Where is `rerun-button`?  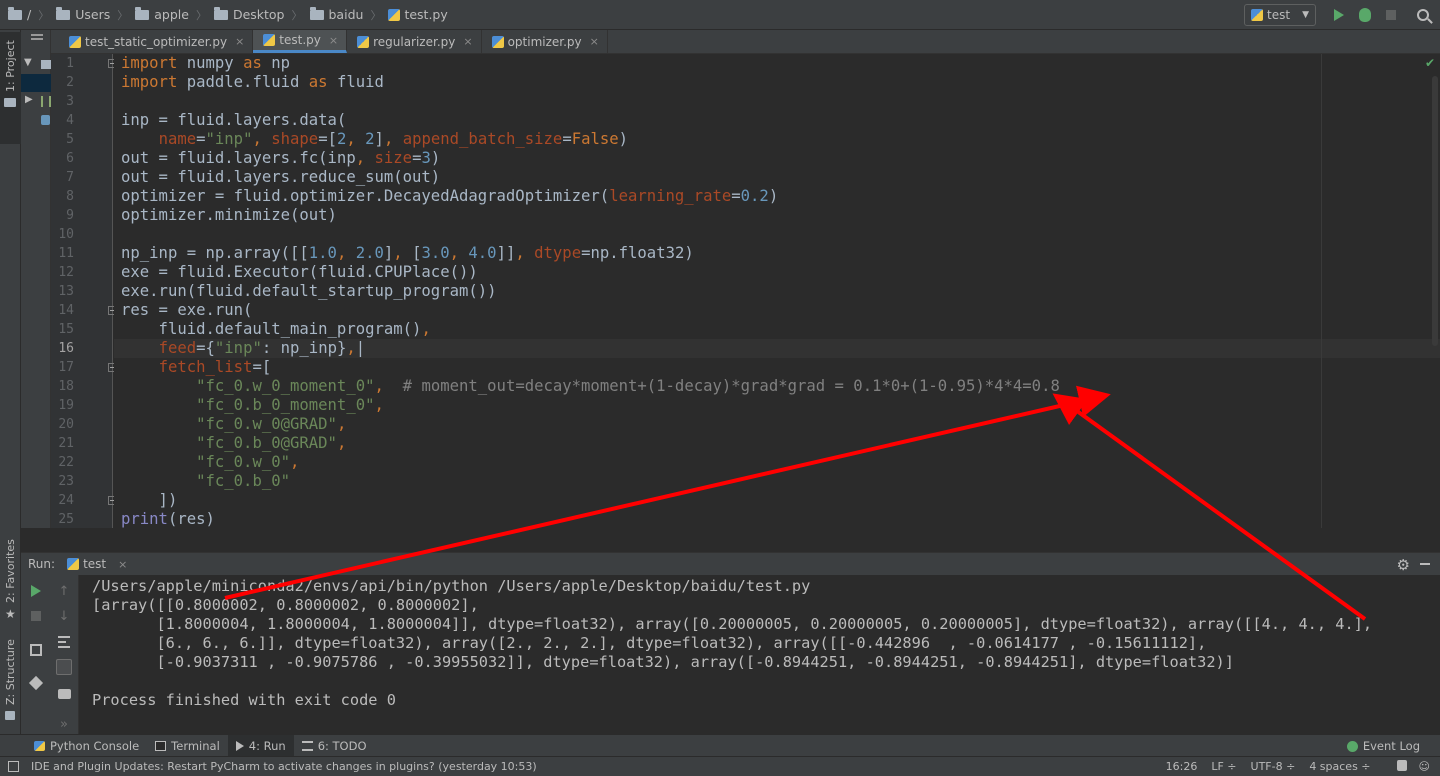 rerun-button is located at coordinates (36, 591).